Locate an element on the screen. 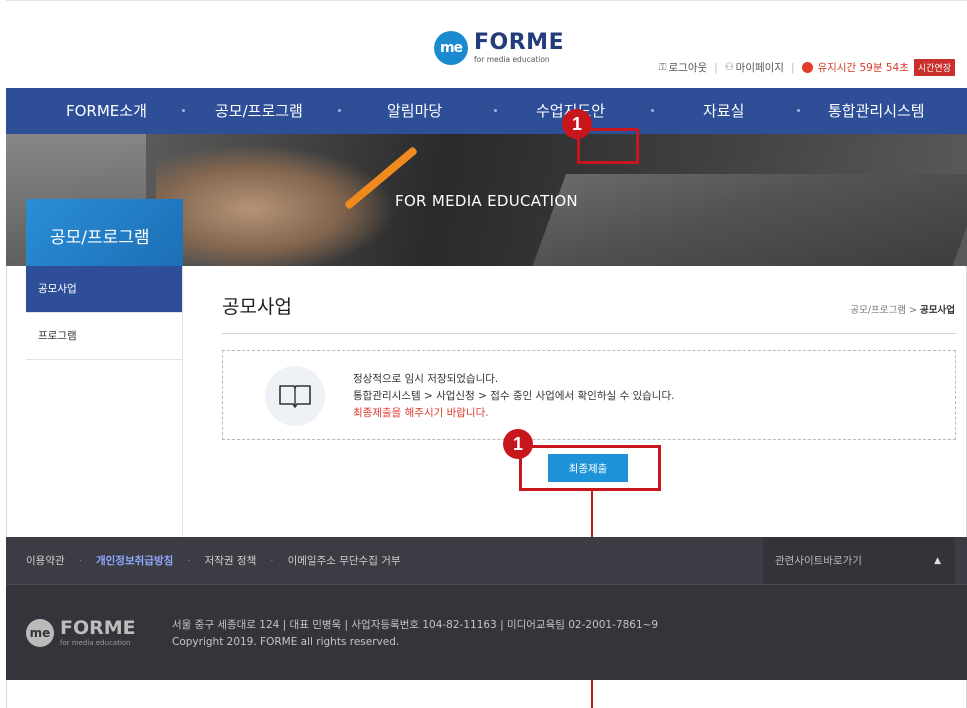 The width and height of the screenshot is (967, 708). footer-link-terms: 이용약관 is located at coordinates (45, 560).